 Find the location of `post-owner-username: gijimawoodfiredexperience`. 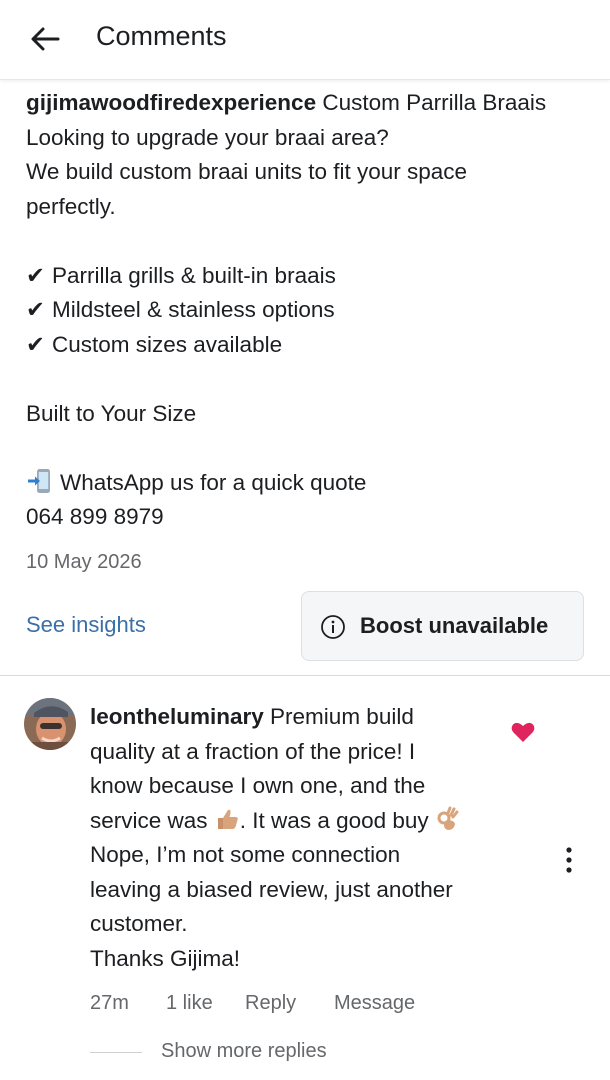

post-owner-username: gijimawoodfiredexperience is located at coordinates (171, 102).